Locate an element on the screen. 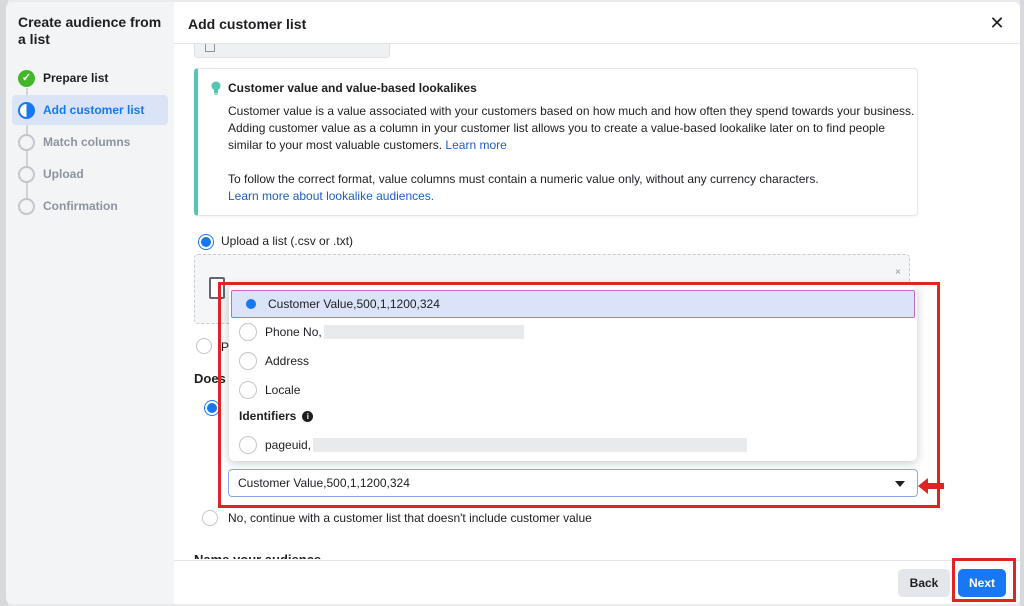 This screenshot has height=606, width=1024. remove-file-icon: × is located at coordinates (898, 272).